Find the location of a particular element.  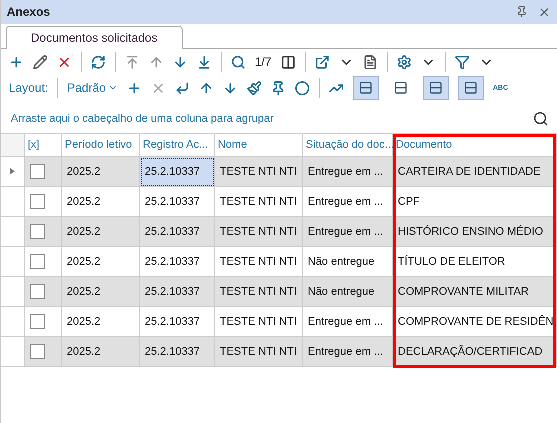

layout-label: Layout: is located at coordinates (28, 88).